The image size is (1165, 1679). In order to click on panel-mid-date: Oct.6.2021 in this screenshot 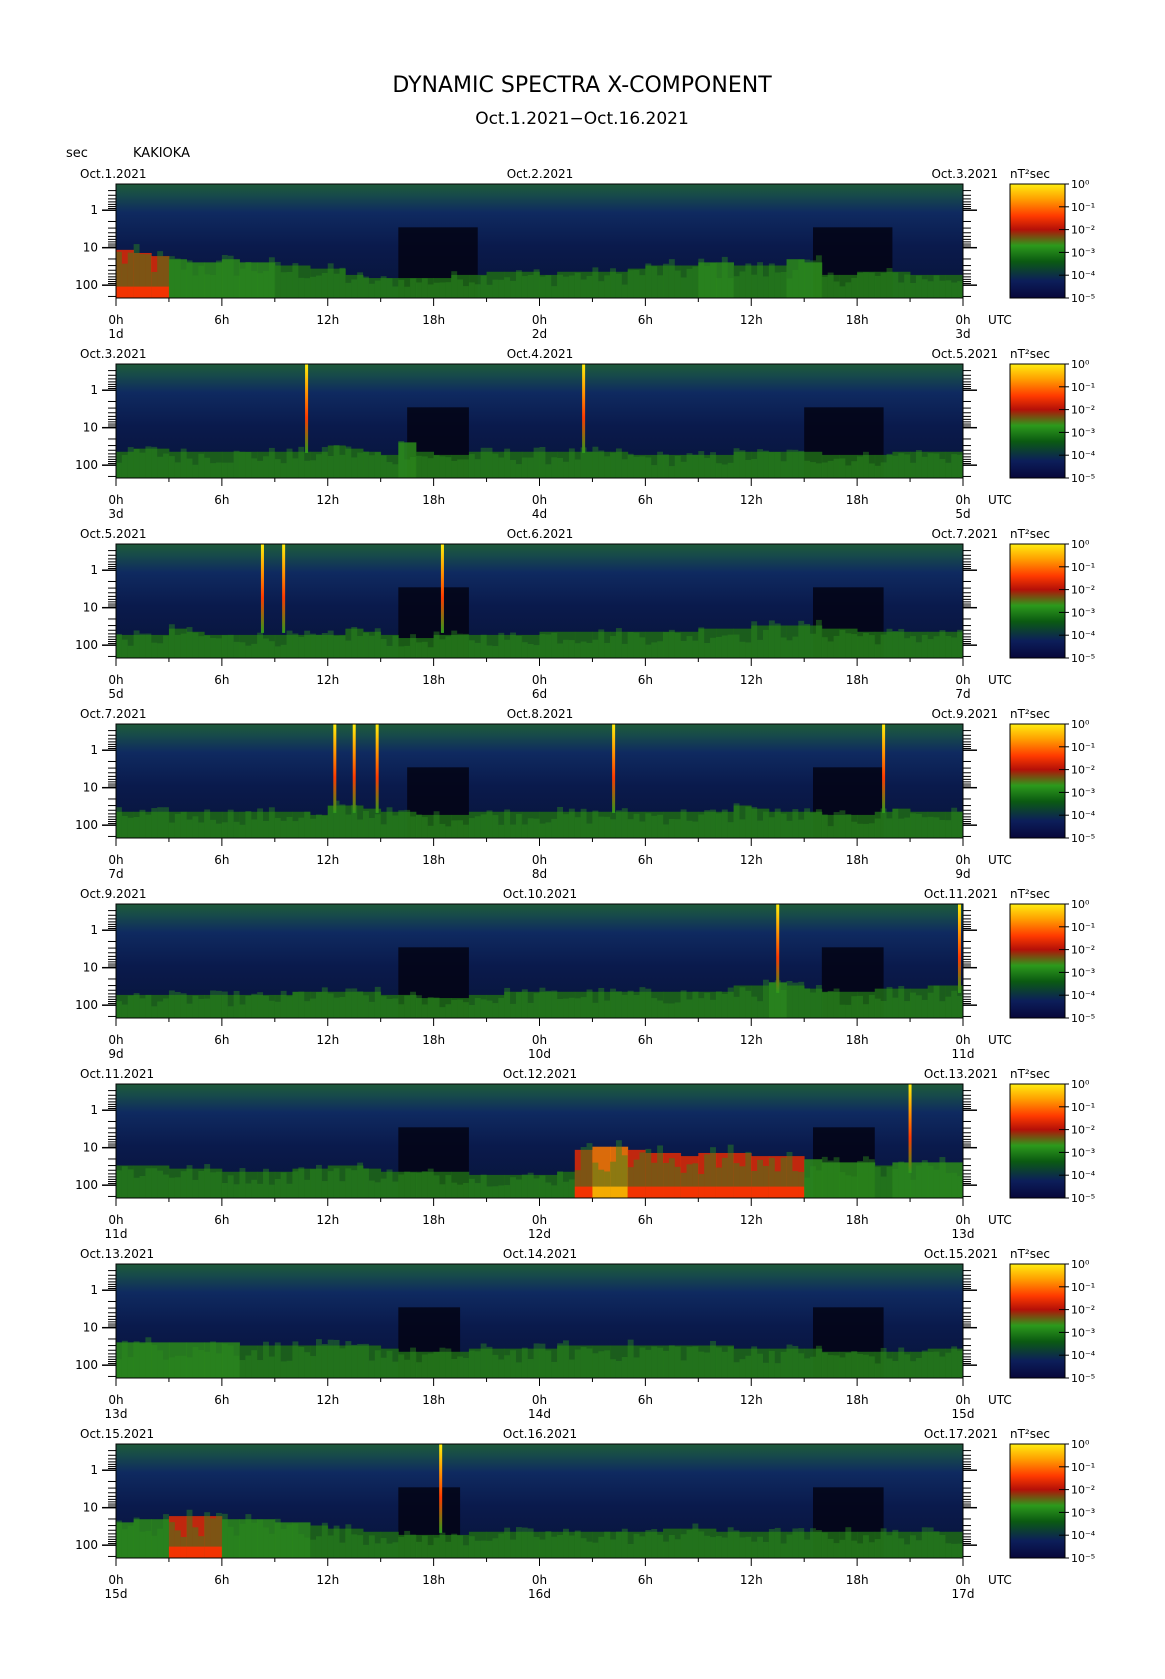, I will do `click(540, 534)`.